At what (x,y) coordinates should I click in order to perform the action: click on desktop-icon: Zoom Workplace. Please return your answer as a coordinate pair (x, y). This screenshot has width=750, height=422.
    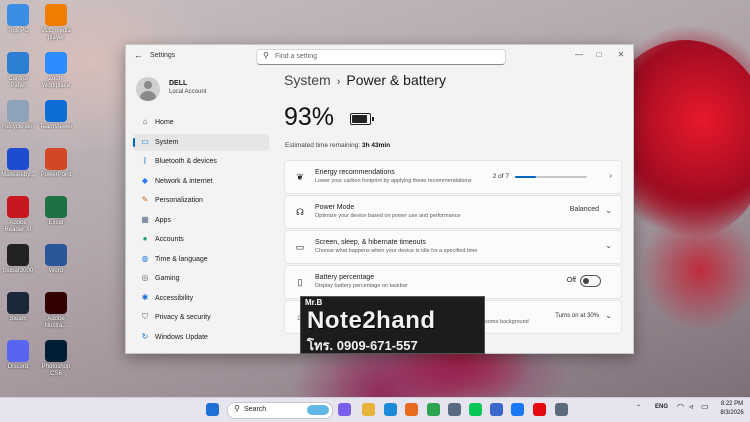
    Looking at the image, I should click on (56, 71).